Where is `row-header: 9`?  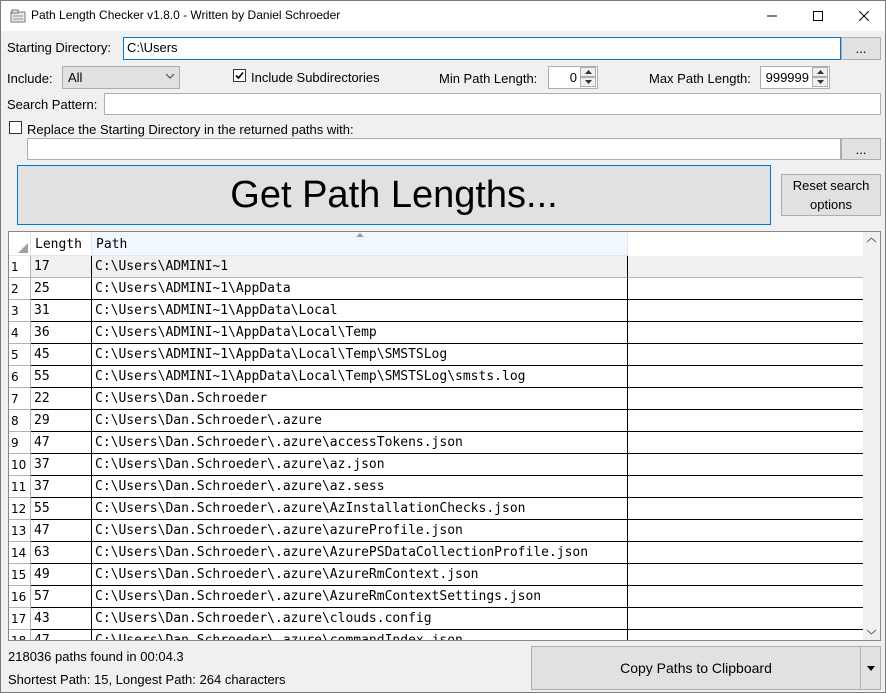 row-header: 9 is located at coordinates (20, 443).